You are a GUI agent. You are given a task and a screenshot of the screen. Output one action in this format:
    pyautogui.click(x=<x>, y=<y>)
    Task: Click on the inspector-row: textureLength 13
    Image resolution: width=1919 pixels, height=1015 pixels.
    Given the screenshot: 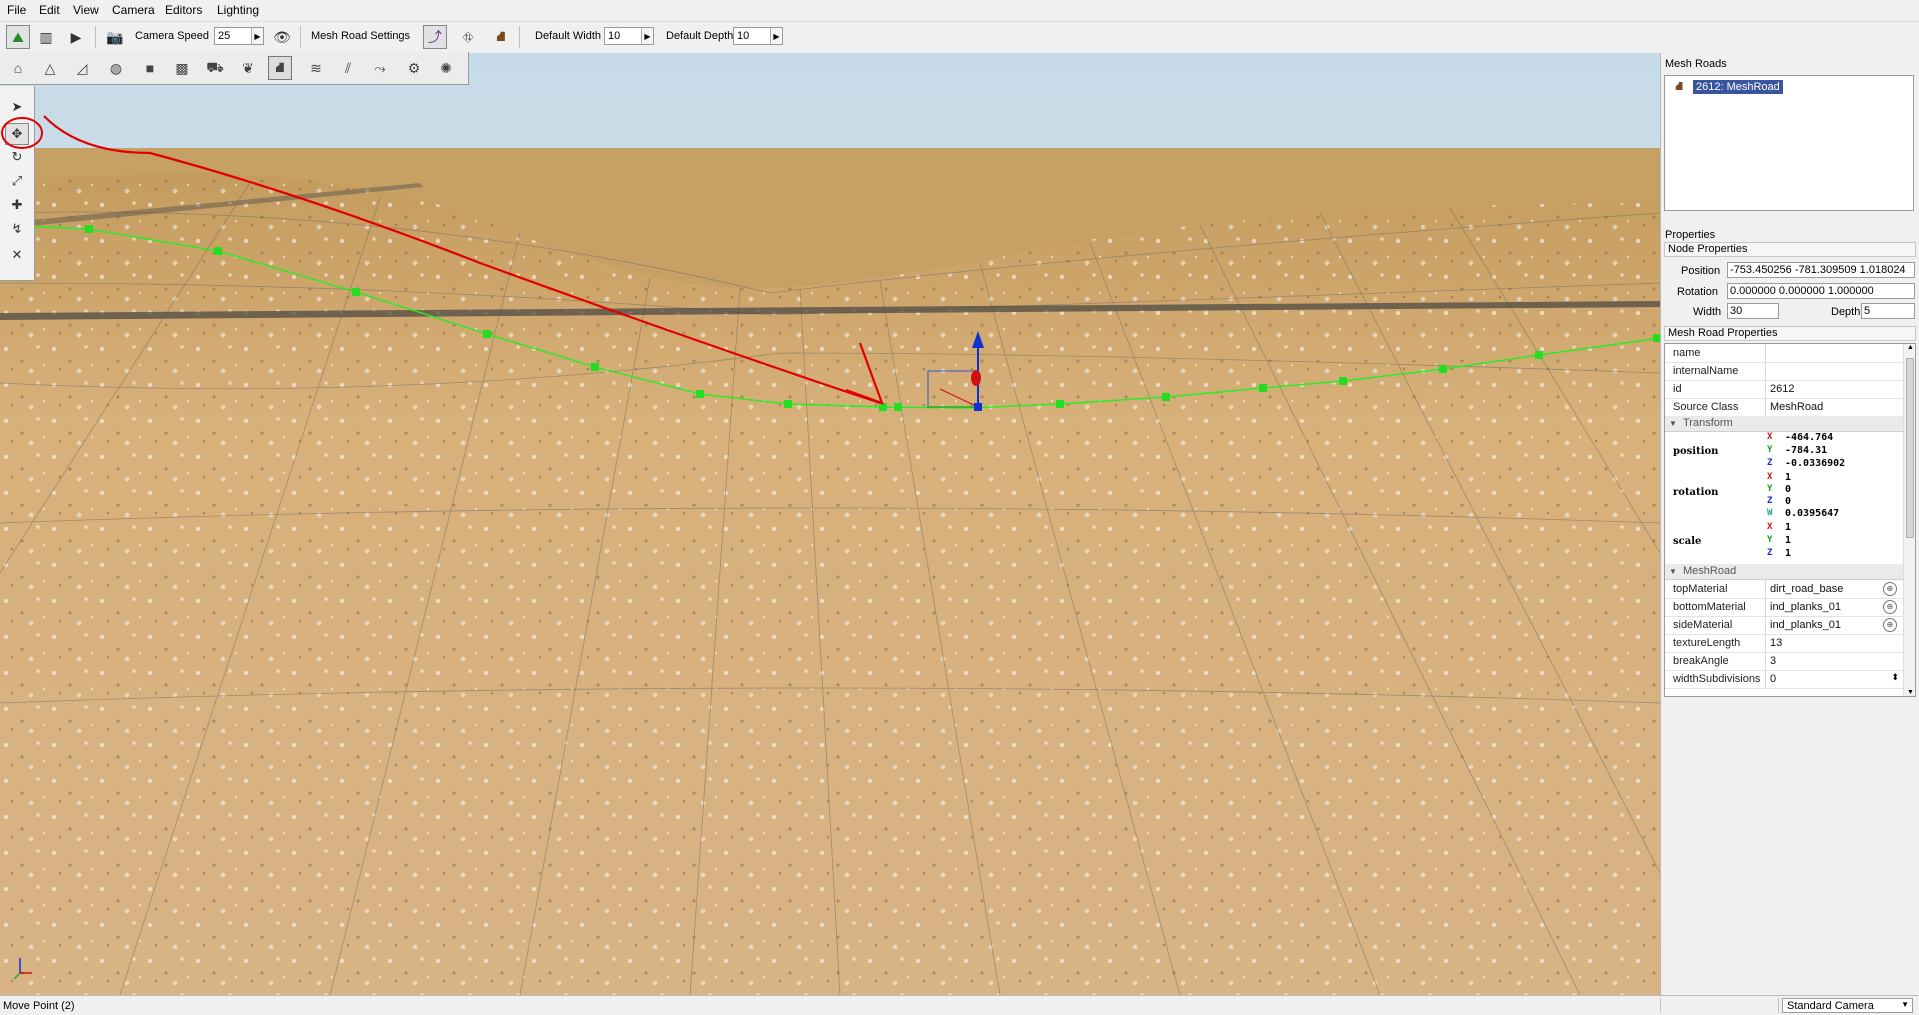 What is the action you would take?
    pyautogui.click(x=1784, y=643)
    